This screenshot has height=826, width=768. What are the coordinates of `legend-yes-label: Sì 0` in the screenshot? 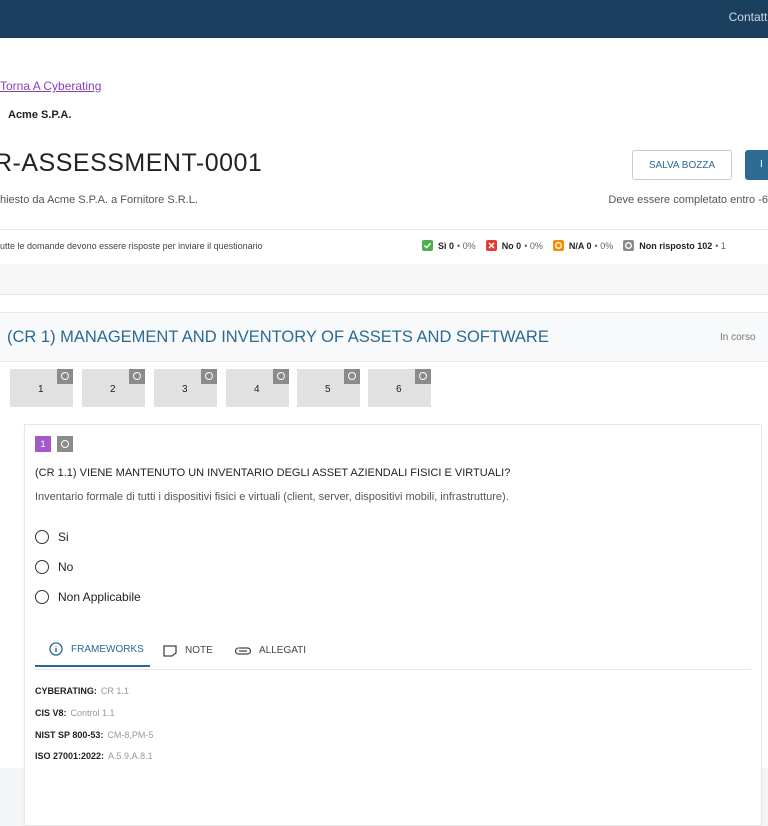 It's located at (446, 245).